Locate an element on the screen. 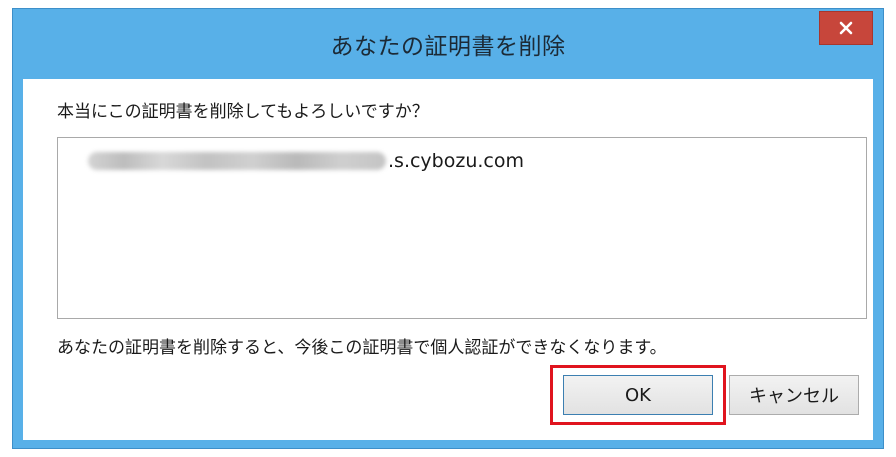  certificate-item: .s.cybozu.com is located at coordinates (306, 161).